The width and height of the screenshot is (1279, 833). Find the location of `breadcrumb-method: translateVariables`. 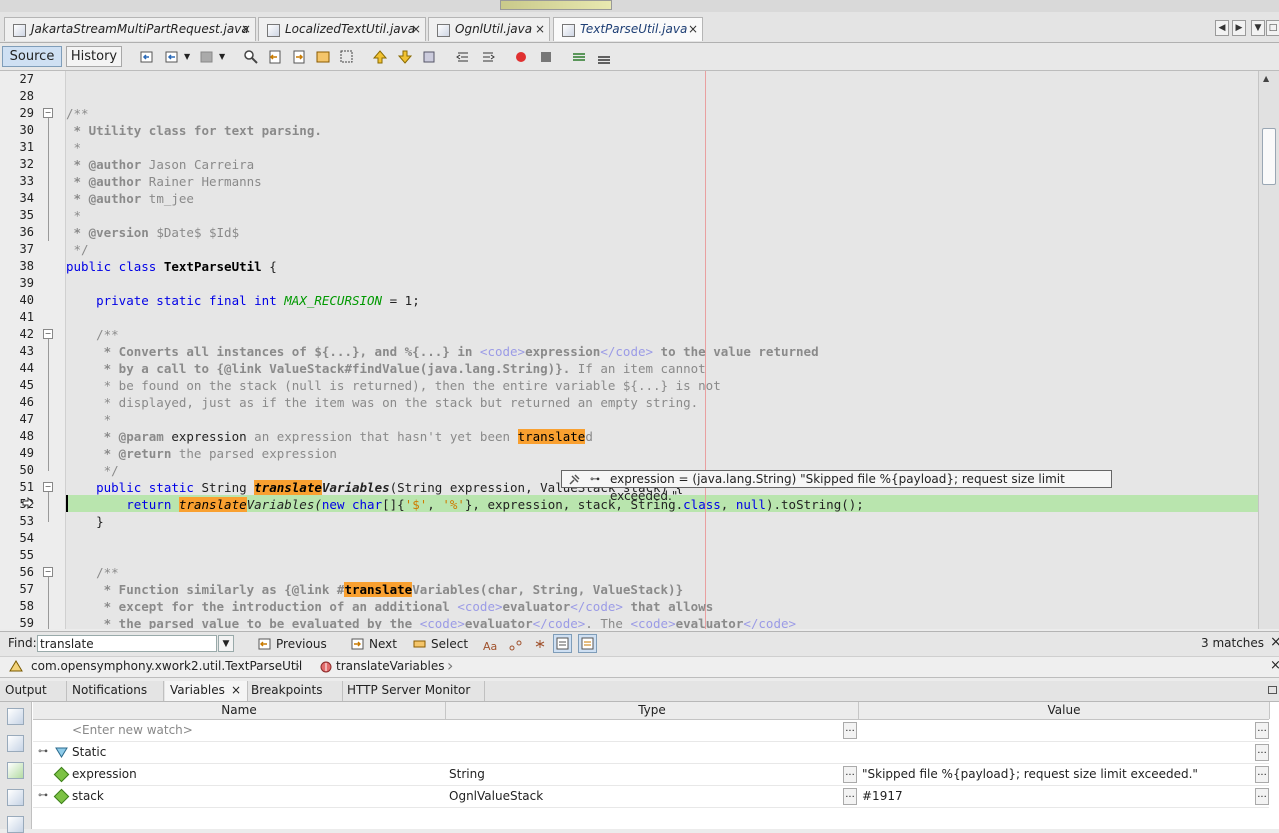

breadcrumb-method: translateVariables is located at coordinates (390, 666).